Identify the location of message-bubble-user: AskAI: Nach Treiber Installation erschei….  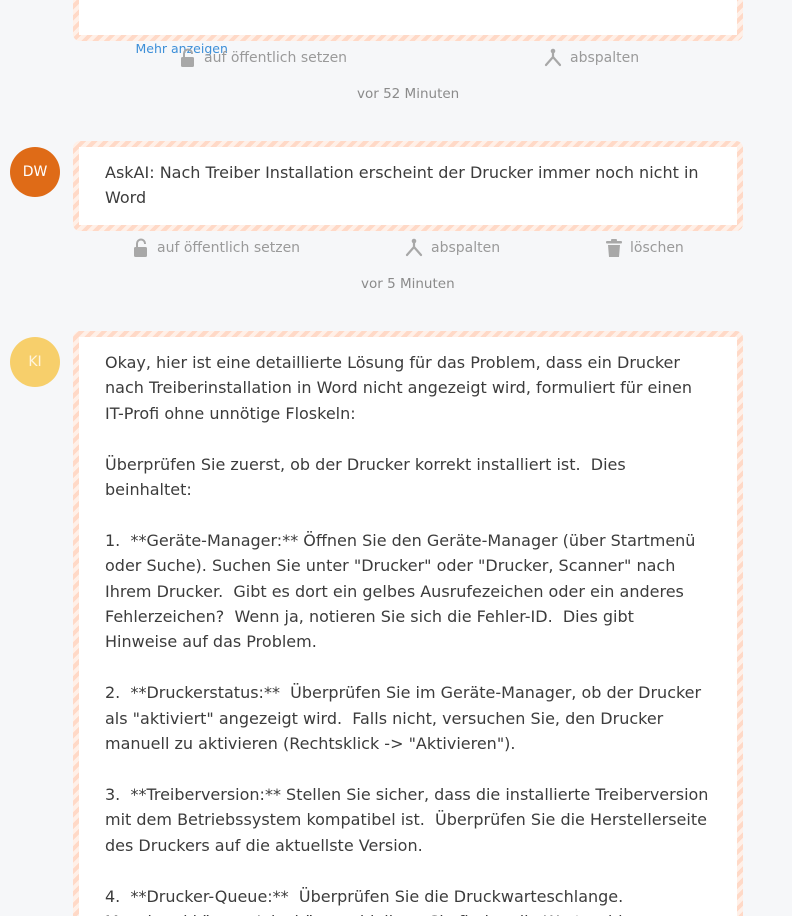
(408, 186).